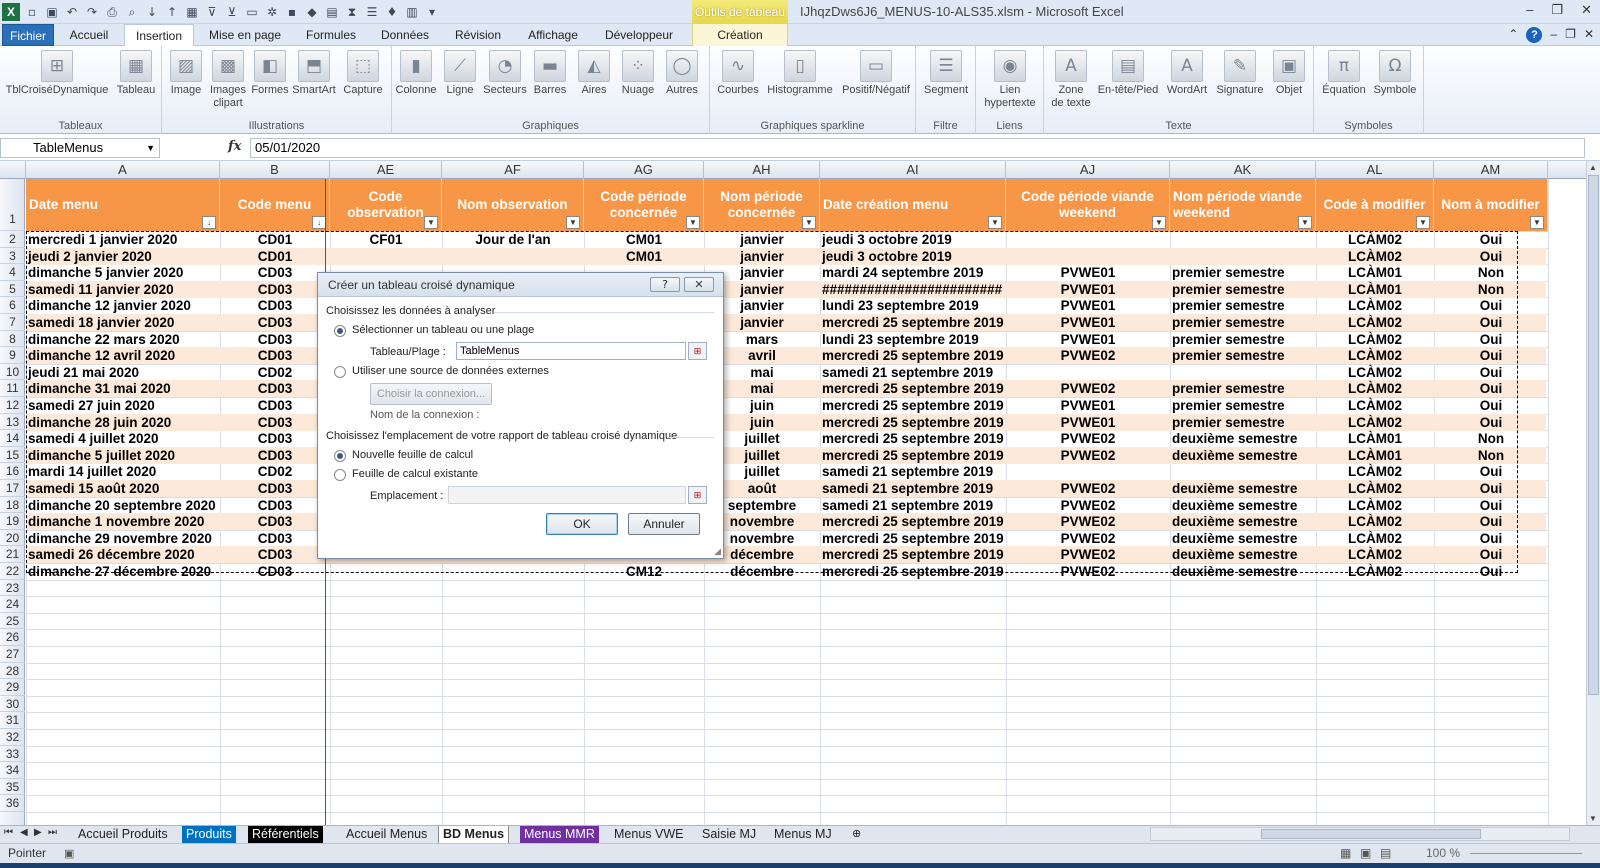 Image resolution: width=1600 pixels, height=868 pixels. What do you see at coordinates (639, 35) in the screenshot?
I see `tab-developer: Développeur` at bounding box center [639, 35].